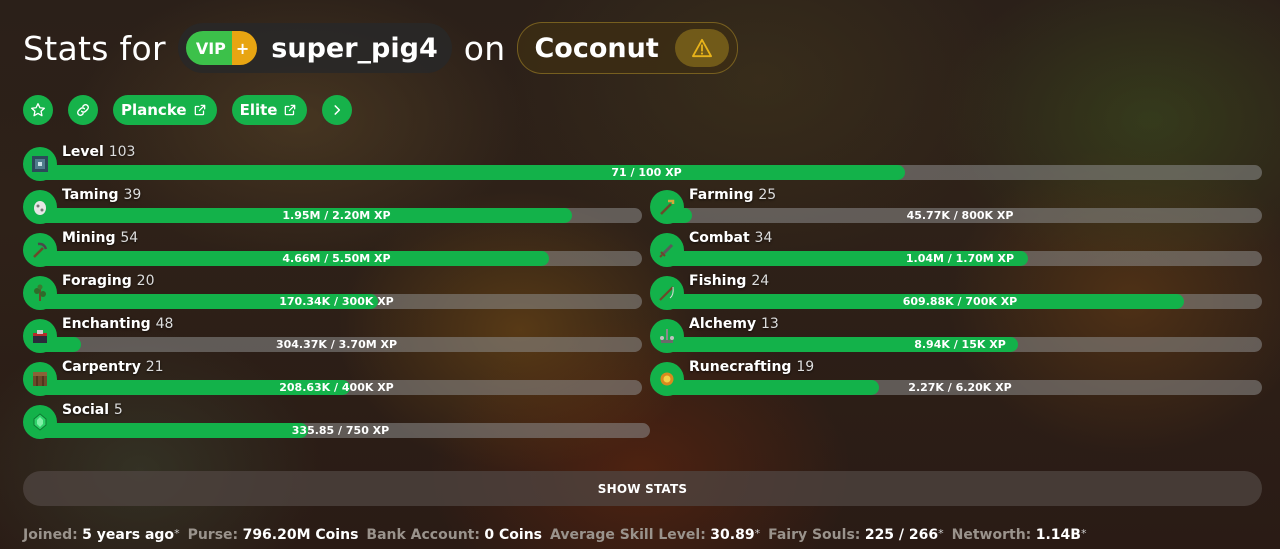 This screenshot has height=549, width=1280. Describe the element at coordinates (956, 377) in the screenshot. I see `skill-runecrafting: Runecrafting 19 2.27K / 6.20K XP` at that location.